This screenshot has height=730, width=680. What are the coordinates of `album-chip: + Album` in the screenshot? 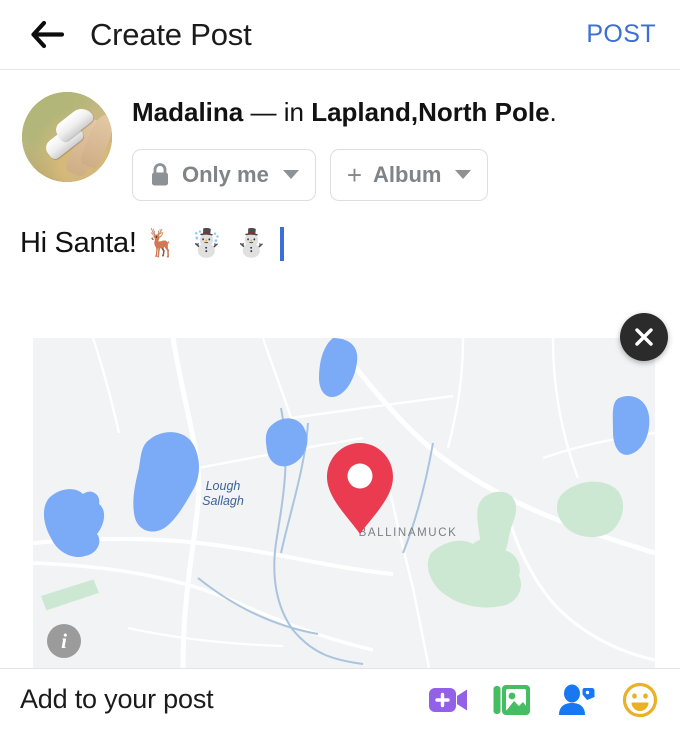 It's located at (409, 174).